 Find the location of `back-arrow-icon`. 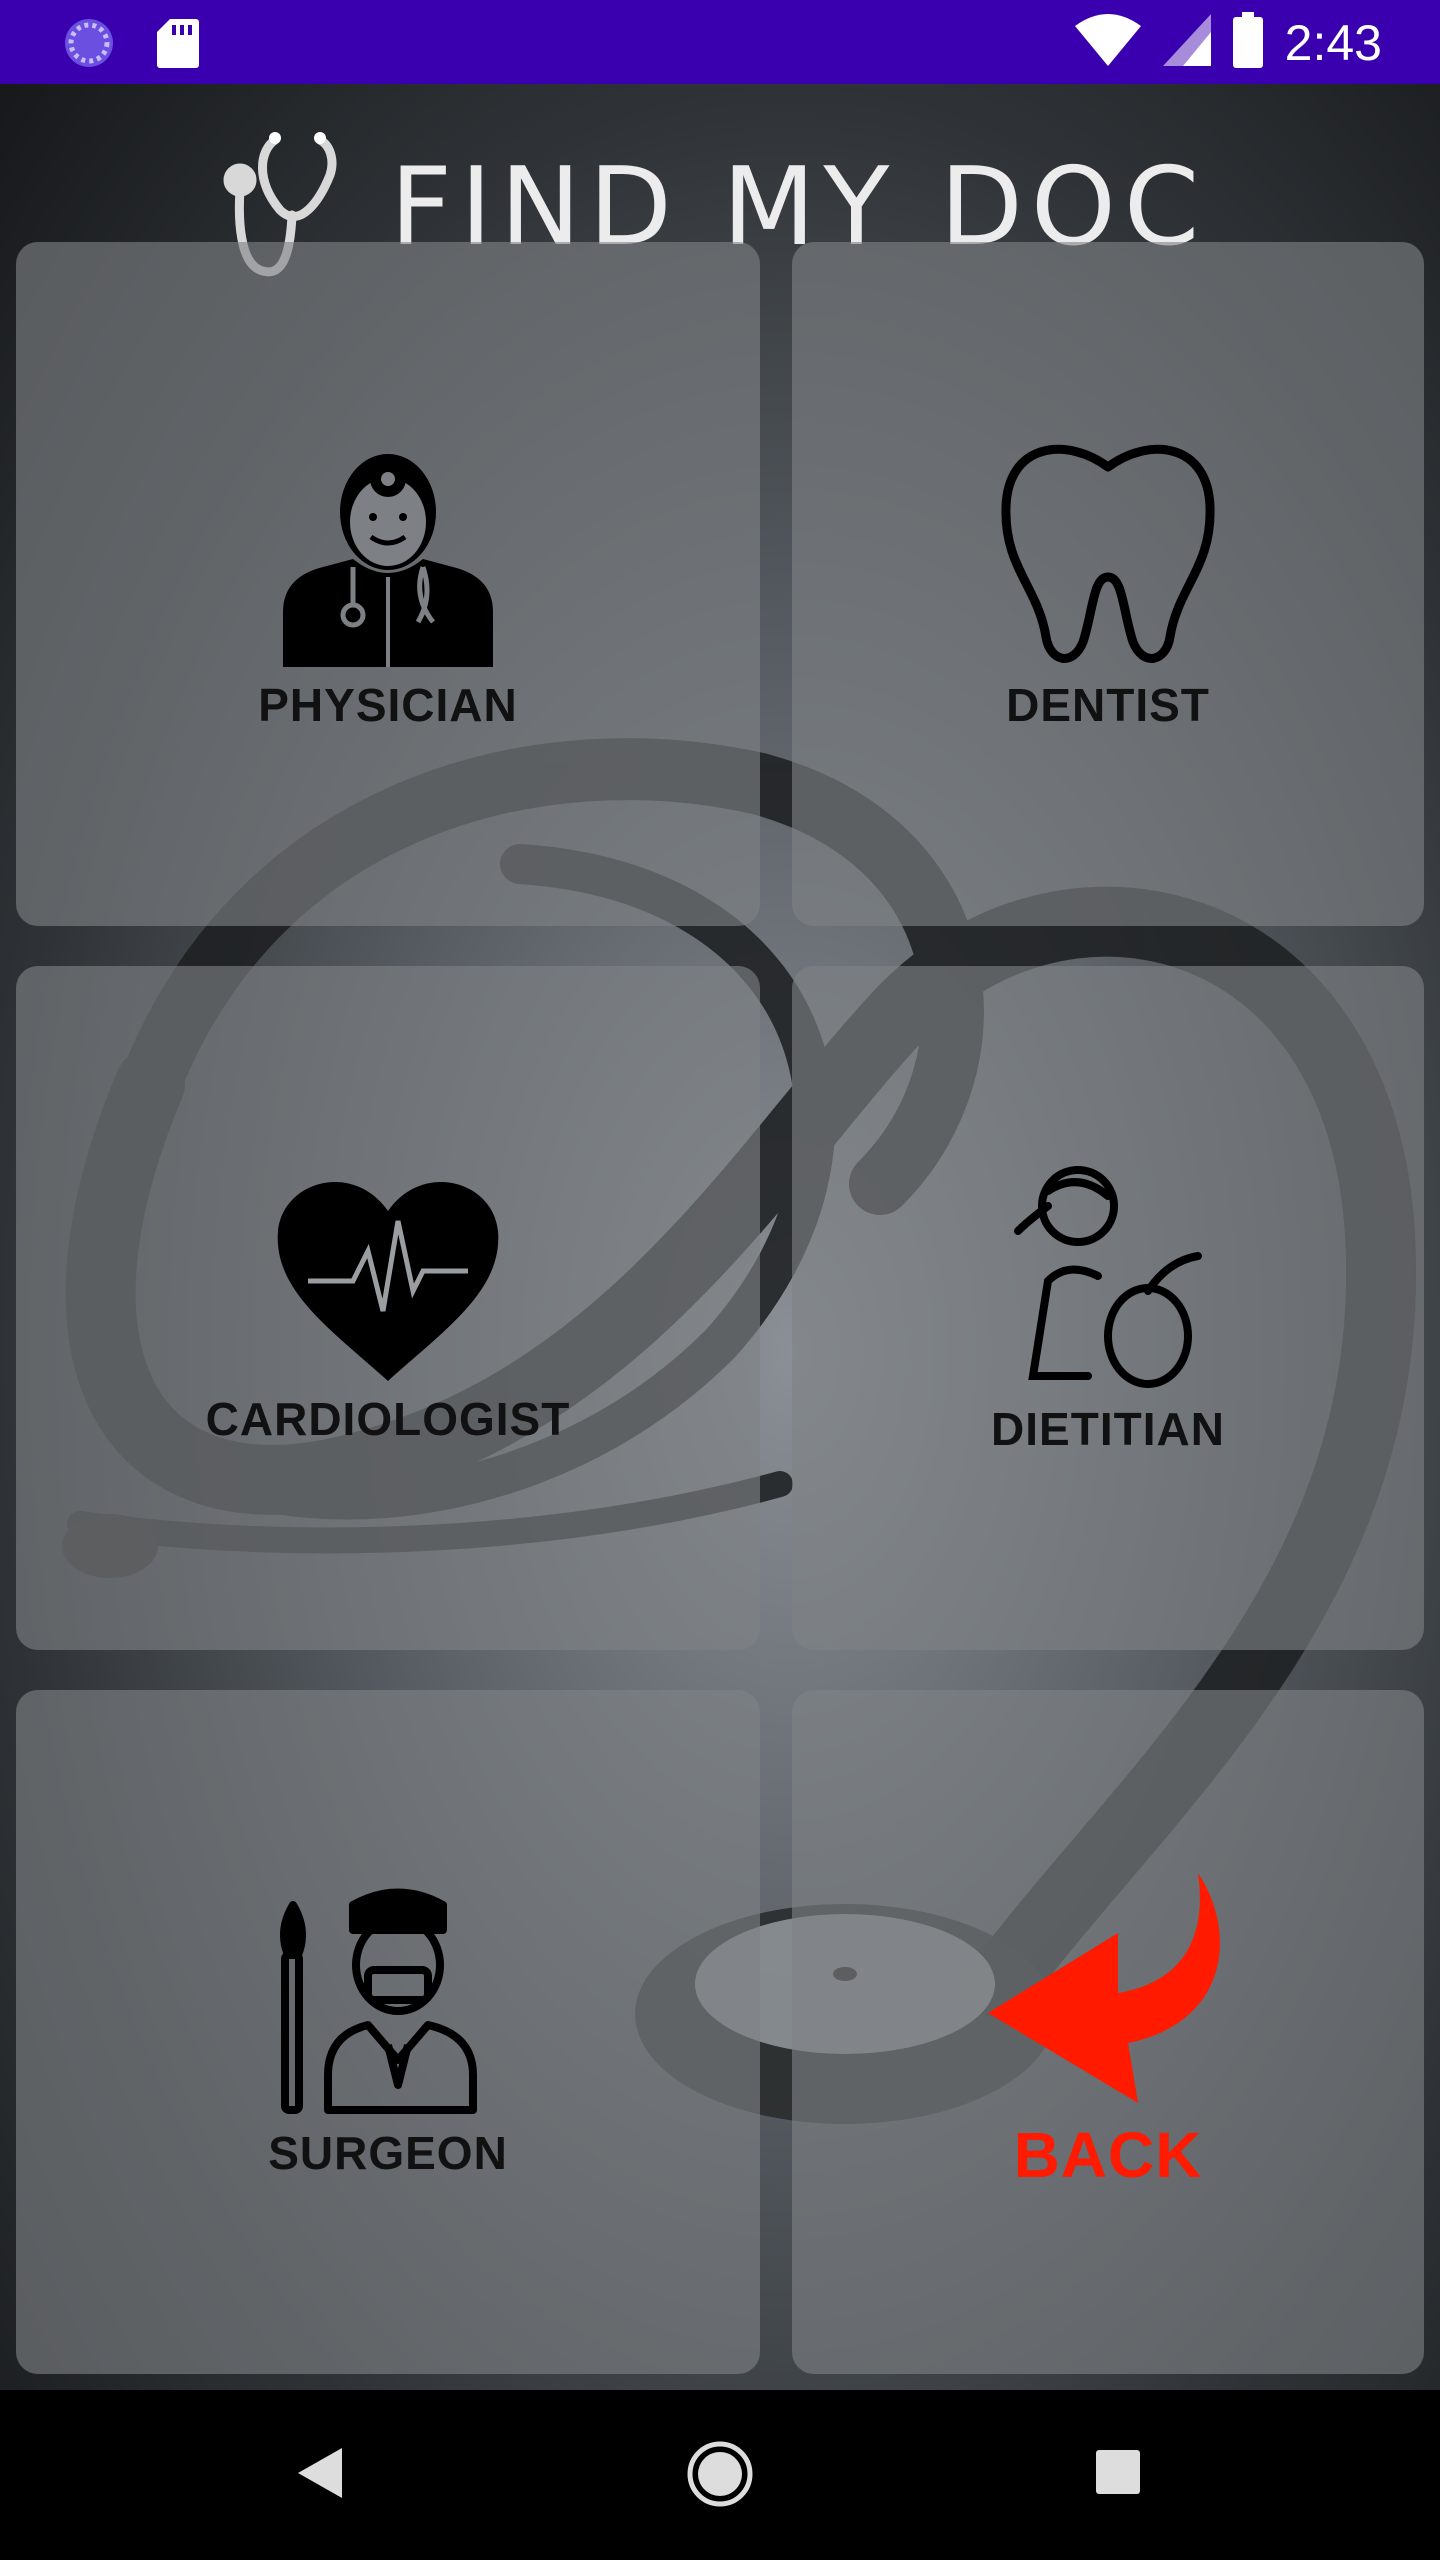

back-arrow-icon is located at coordinates (1108, 1990).